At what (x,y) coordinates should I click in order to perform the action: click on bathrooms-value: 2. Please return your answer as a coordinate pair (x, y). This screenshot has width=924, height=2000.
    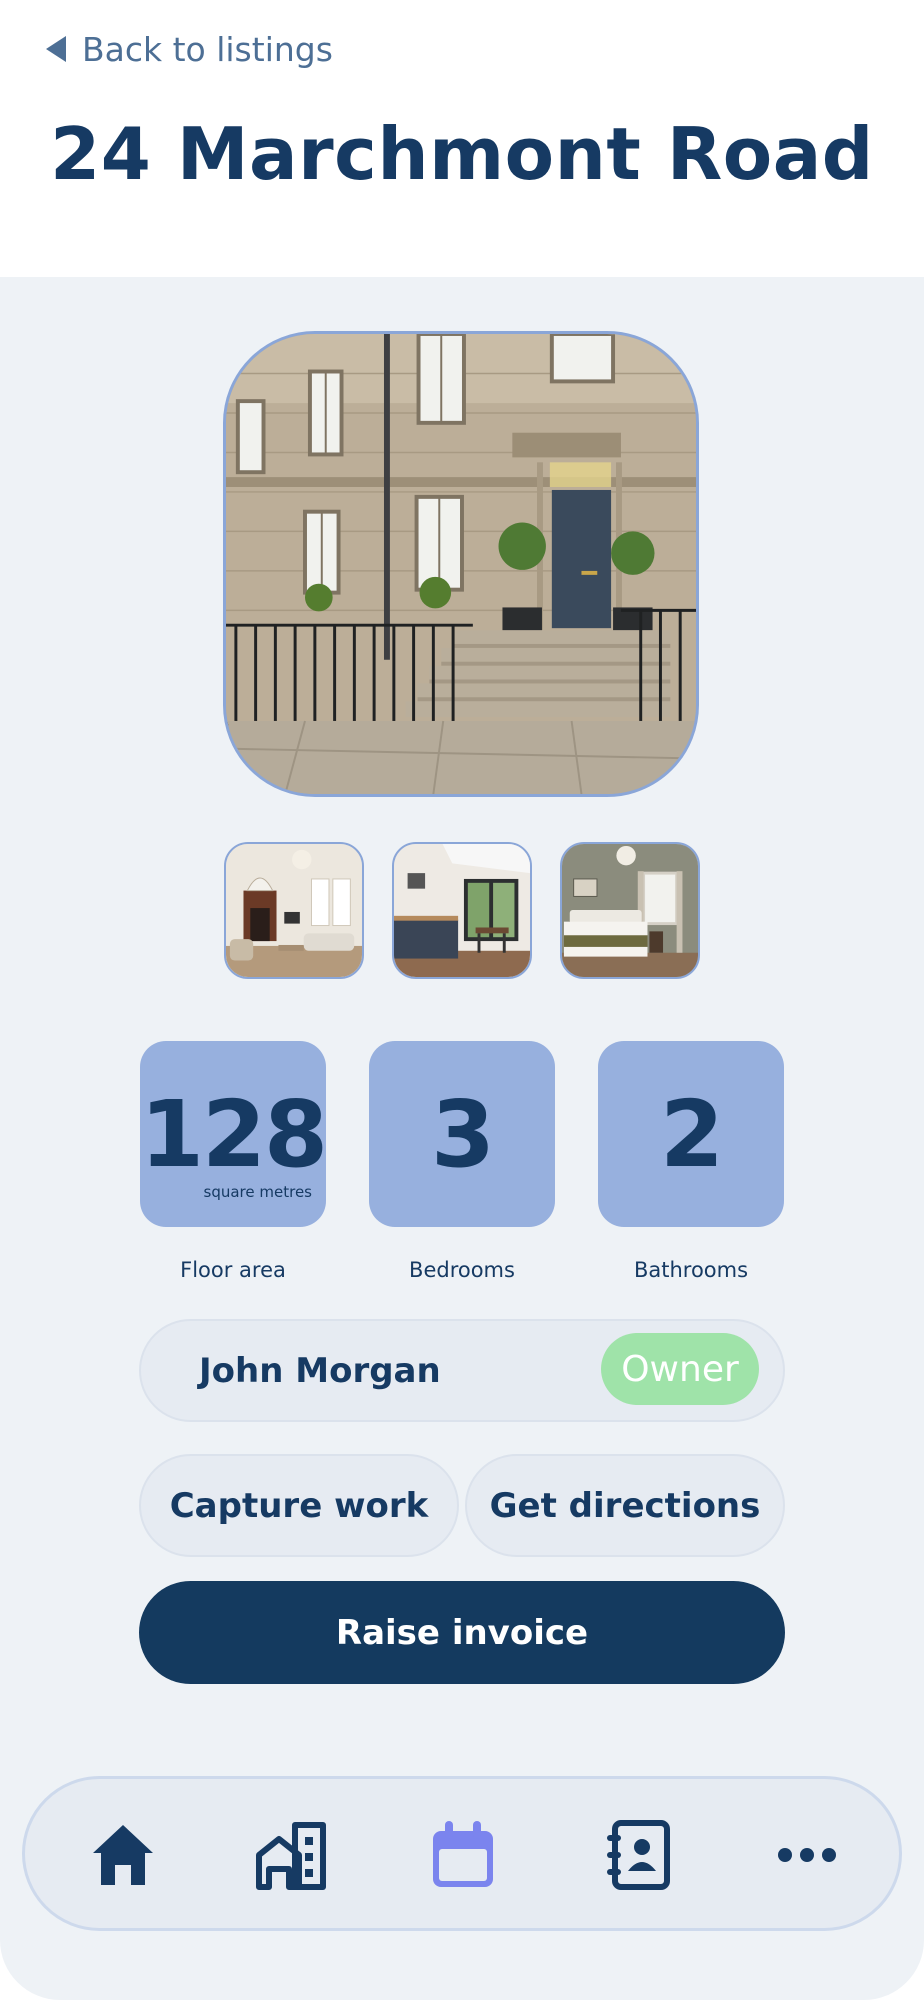
    Looking at the image, I should click on (691, 1134).